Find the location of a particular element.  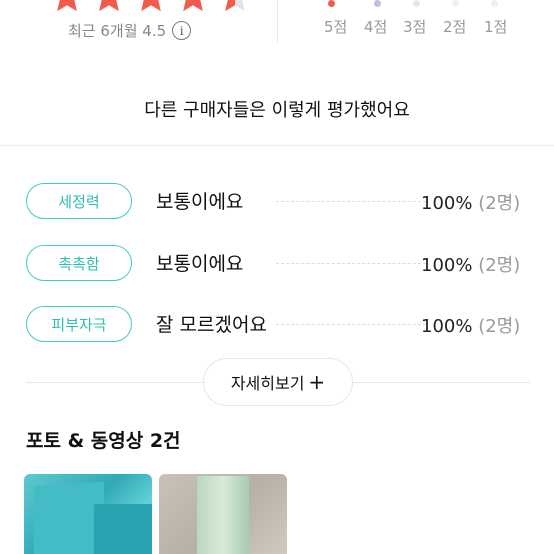

info-icon: i is located at coordinates (182, 30).